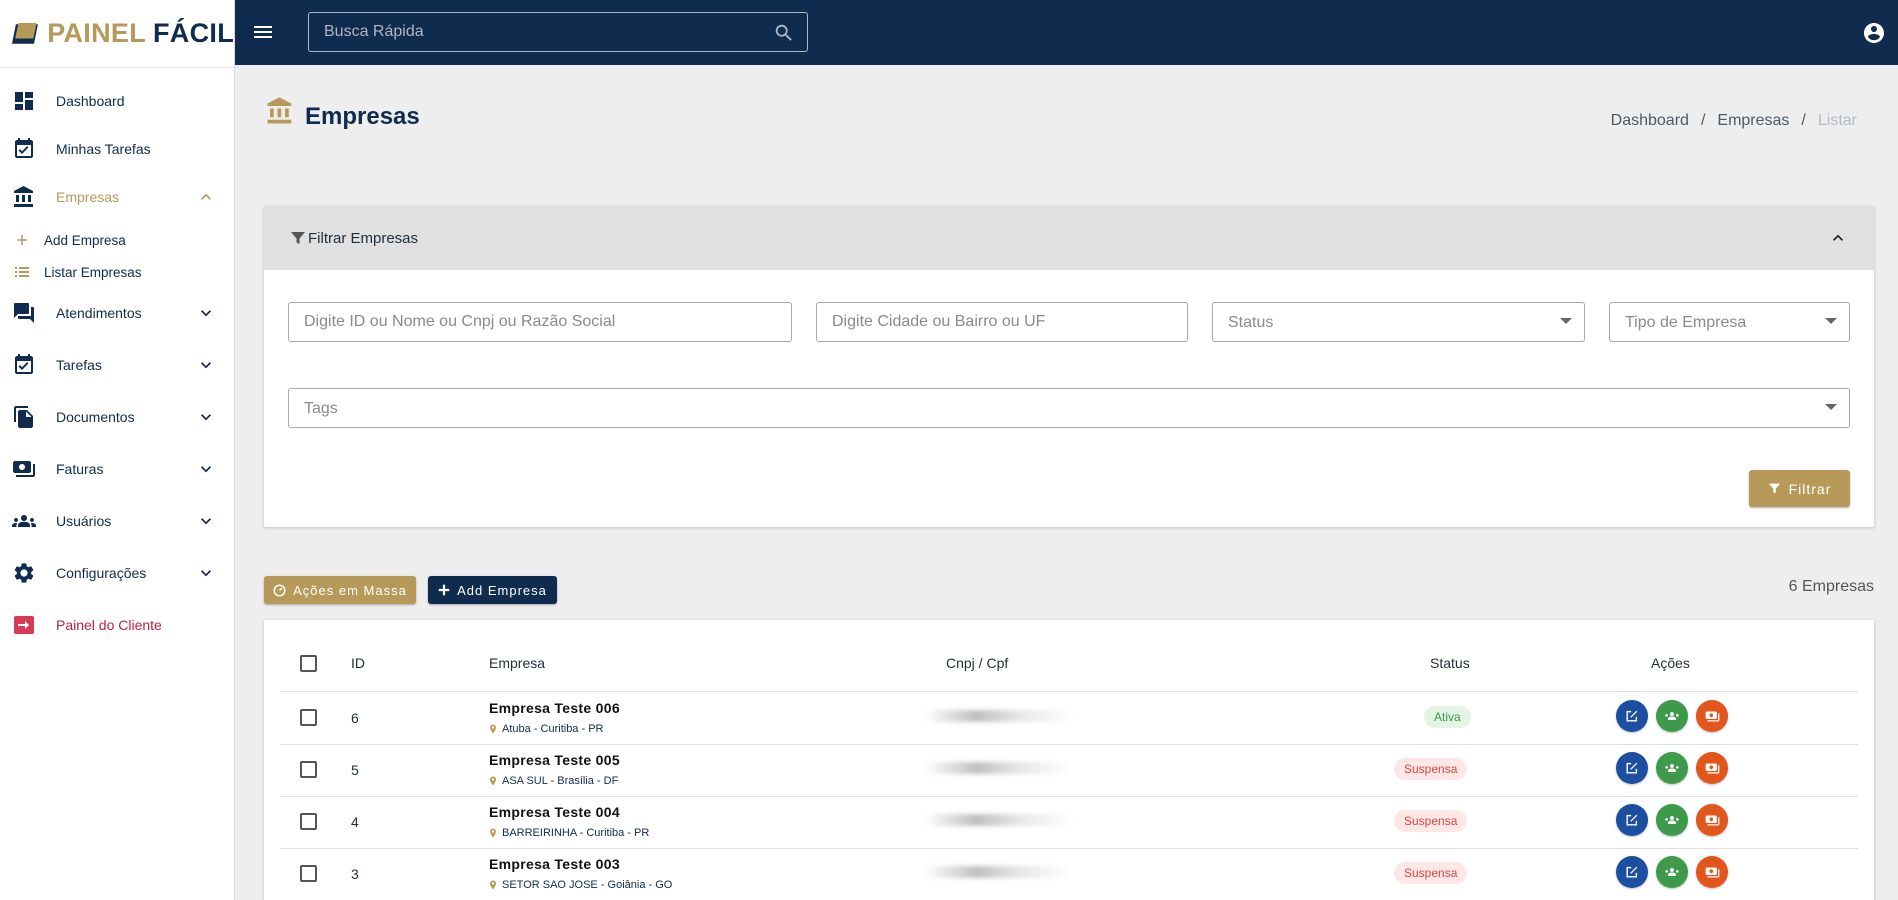  I want to click on add-empresa-label: Add Empresa, so click(502, 590).